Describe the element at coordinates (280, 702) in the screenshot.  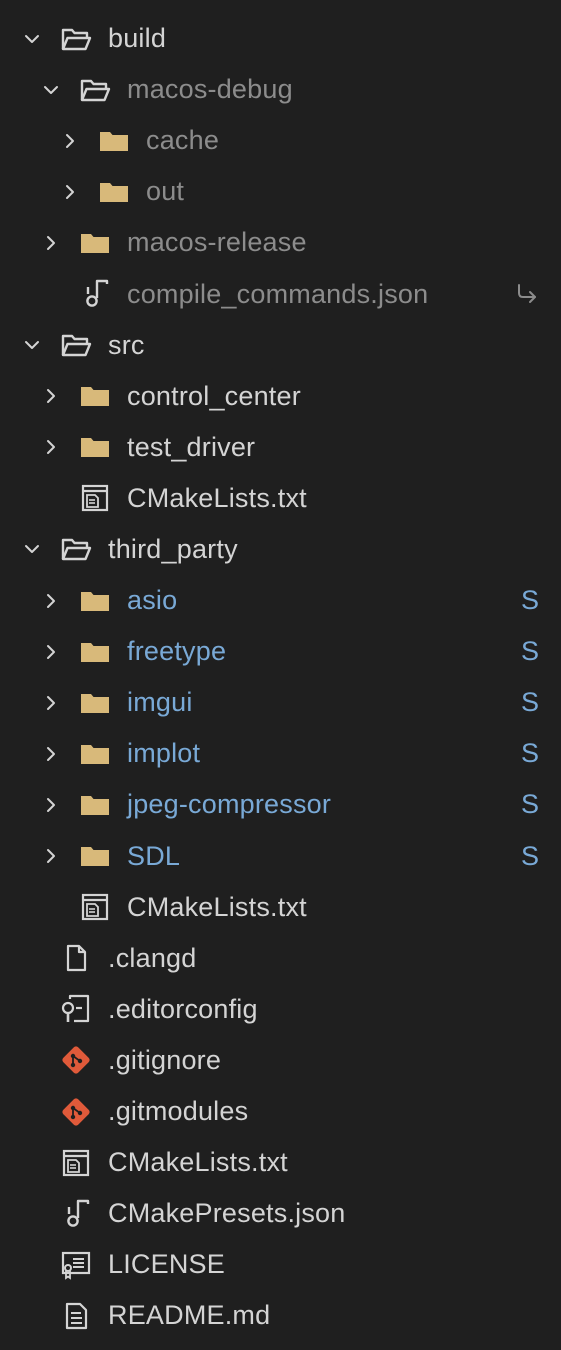
I see `tree-folder-row: imgui S` at that location.